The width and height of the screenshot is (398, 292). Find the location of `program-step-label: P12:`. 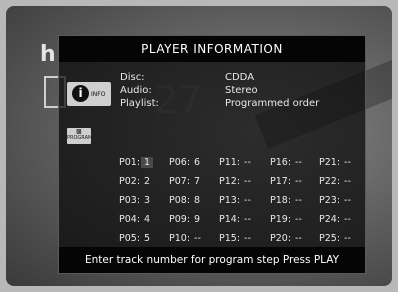

program-step-label: P12: is located at coordinates (230, 181).